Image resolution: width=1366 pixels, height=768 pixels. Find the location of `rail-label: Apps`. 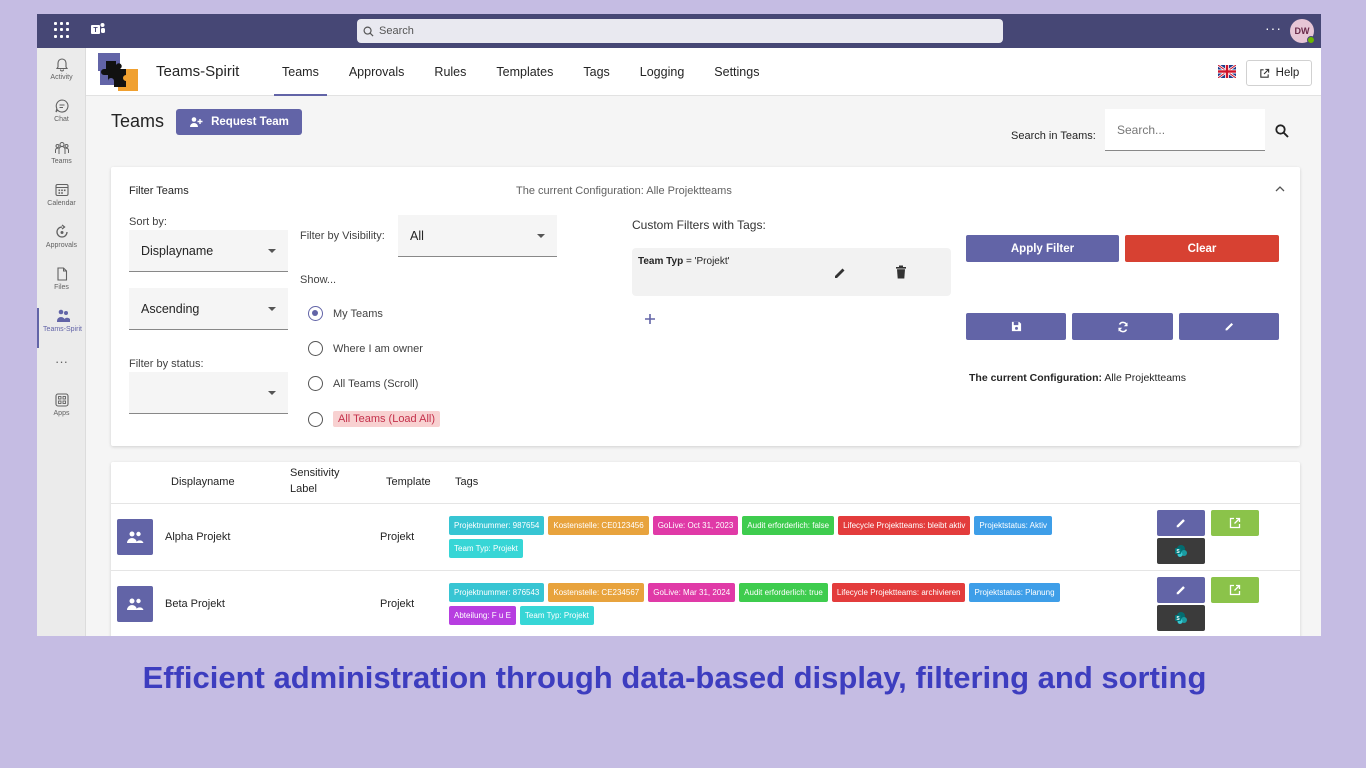

rail-label: Apps is located at coordinates (61, 413).